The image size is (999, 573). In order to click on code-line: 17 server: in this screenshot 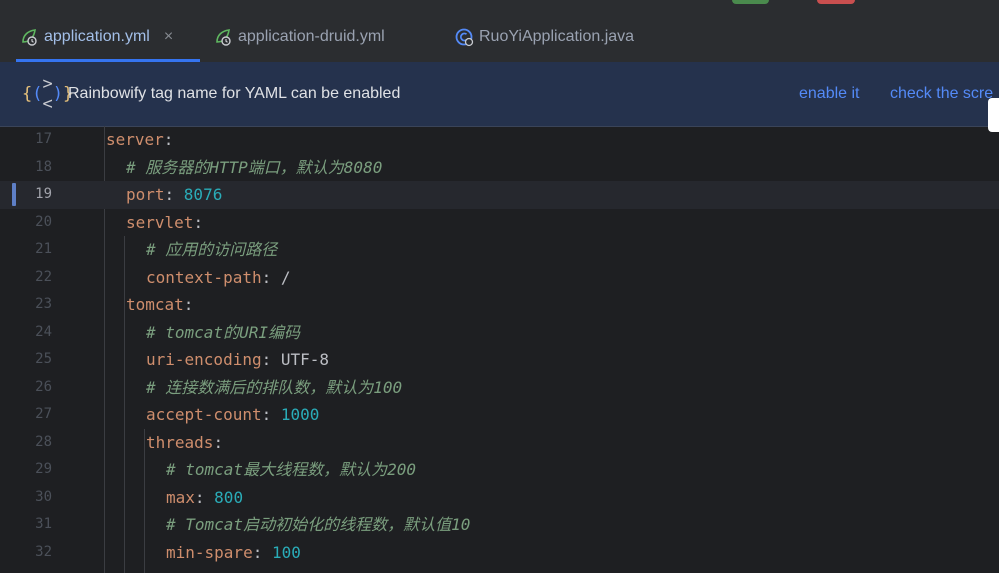, I will do `click(499, 140)`.